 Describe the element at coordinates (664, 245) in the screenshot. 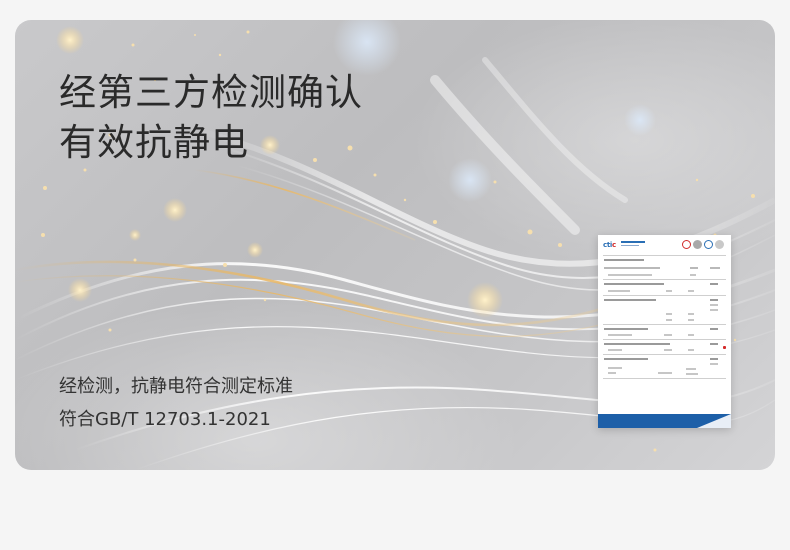

I see `report-header: ctic` at that location.